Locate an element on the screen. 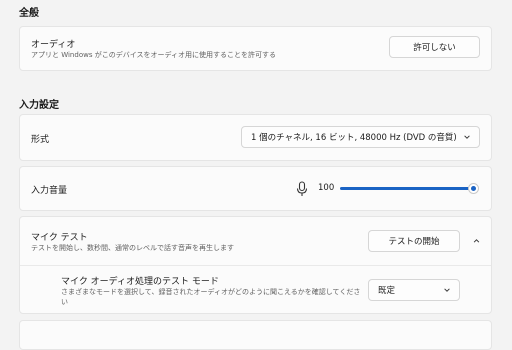  mic-test-title: マイク テスト is located at coordinates (59, 238).